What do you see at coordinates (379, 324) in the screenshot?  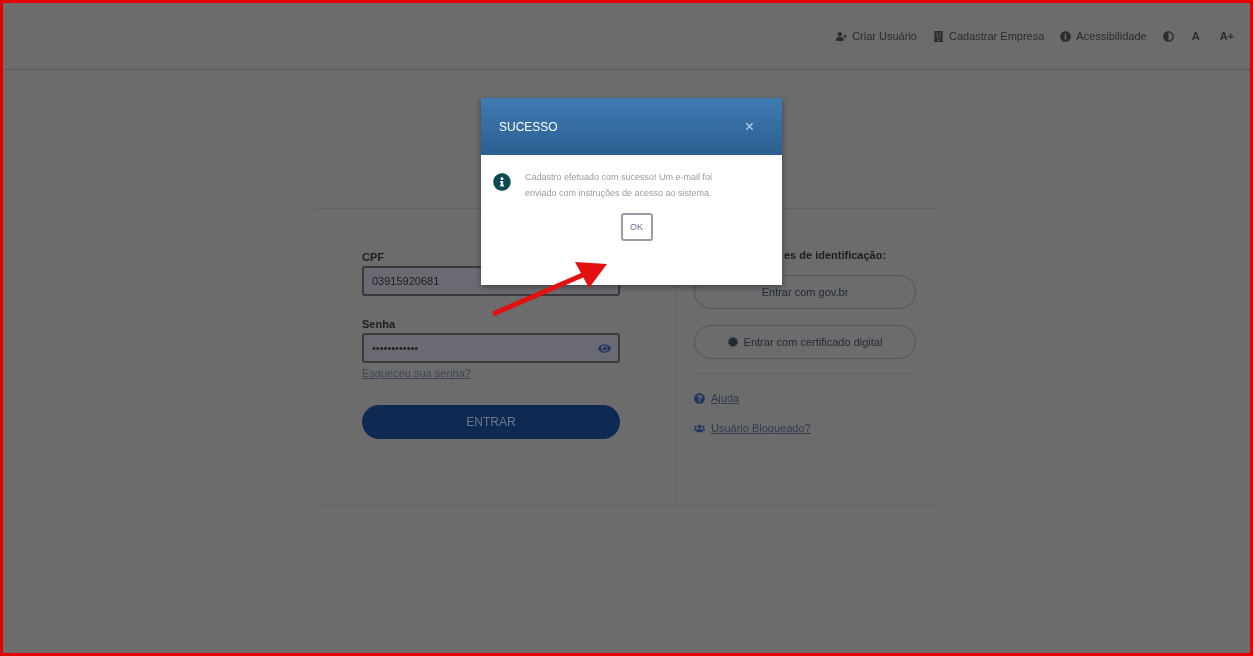 I see `field-label: Senha` at bounding box center [379, 324].